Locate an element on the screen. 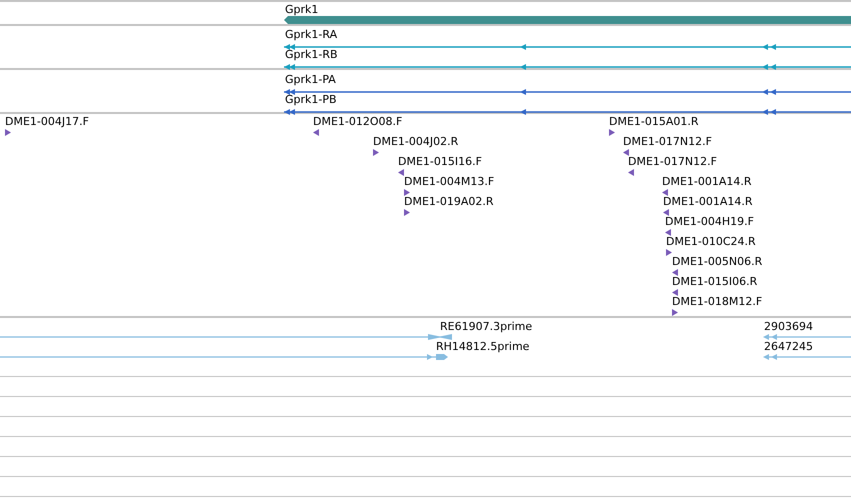 The width and height of the screenshot is (851, 500). read-label: DME1-019A02.R is located at coordinates (449, 201).